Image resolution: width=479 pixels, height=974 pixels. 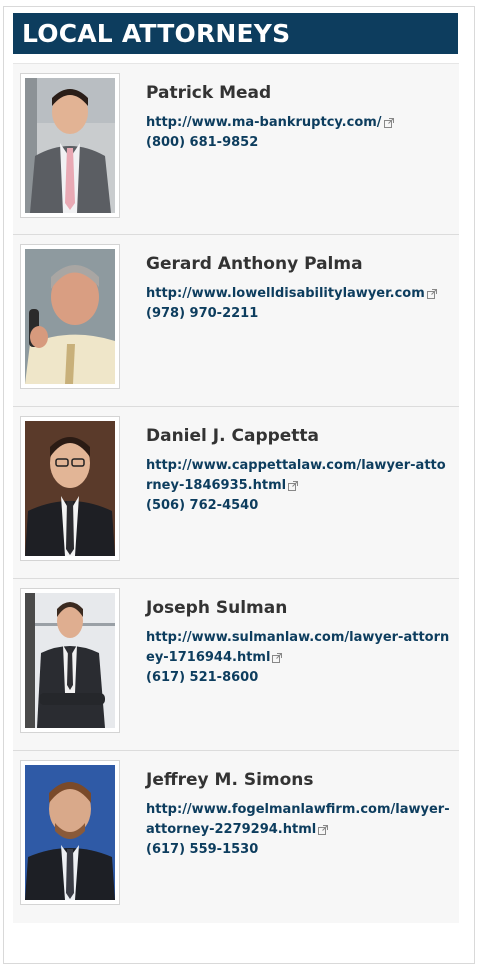 I want to click on attorney-phone: (978) 970-2211, so click(x=202, y=313).